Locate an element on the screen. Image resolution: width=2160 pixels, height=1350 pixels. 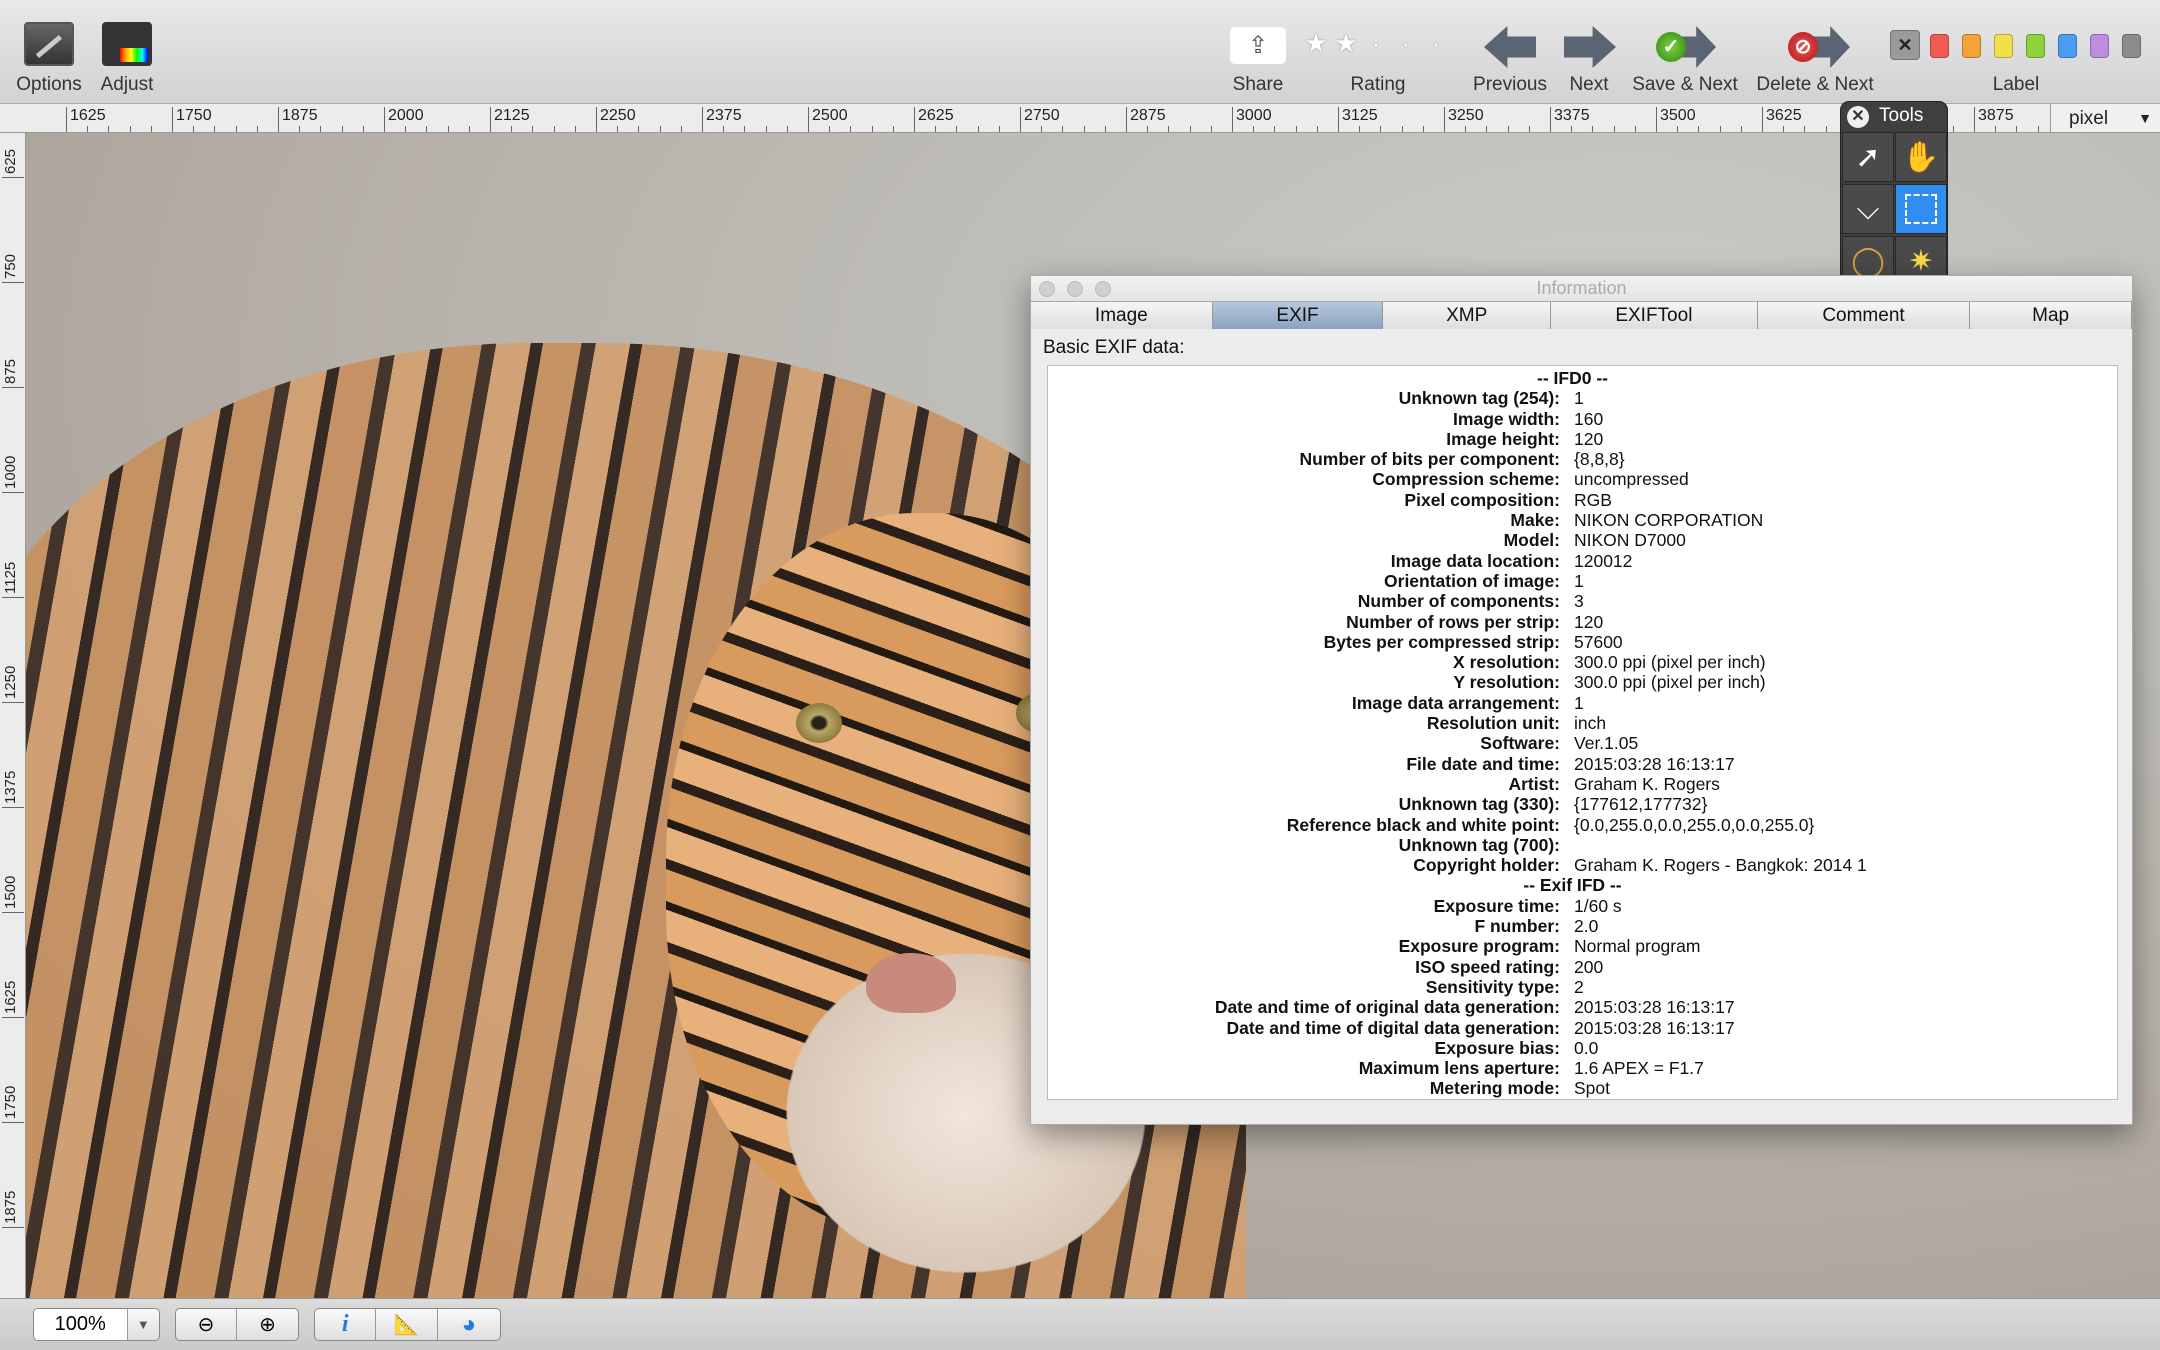
exif-key: Image data location: is located at coordinates (1475, 560).